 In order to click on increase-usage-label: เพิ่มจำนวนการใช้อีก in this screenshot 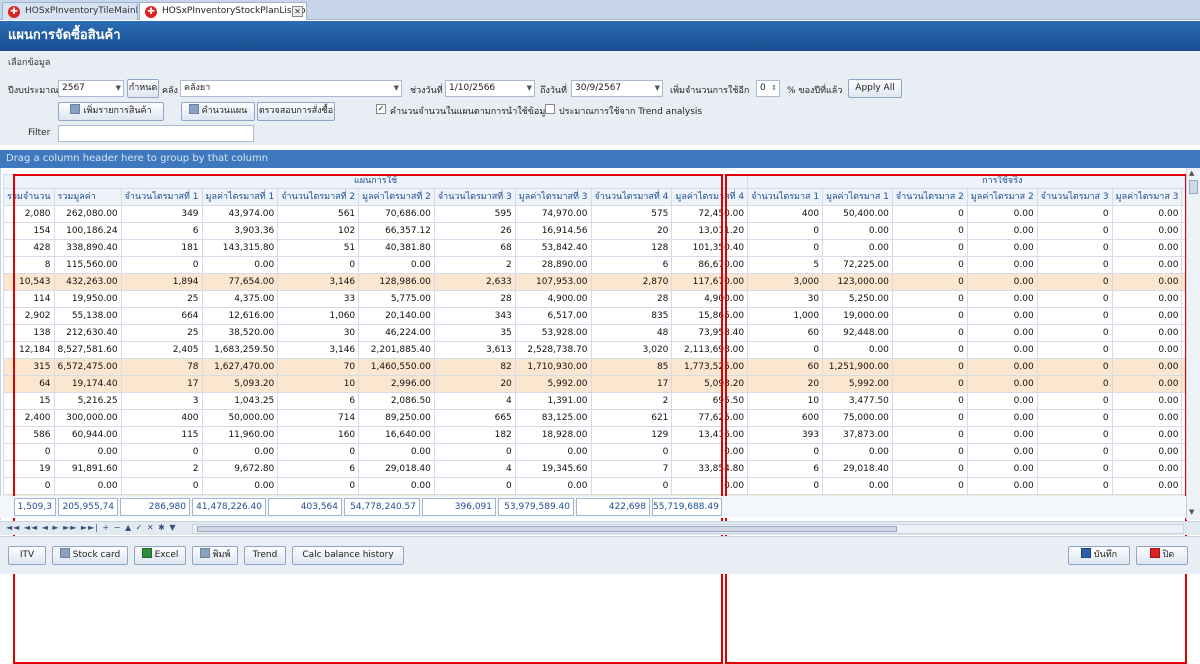, I will do `click(709, 90)`.